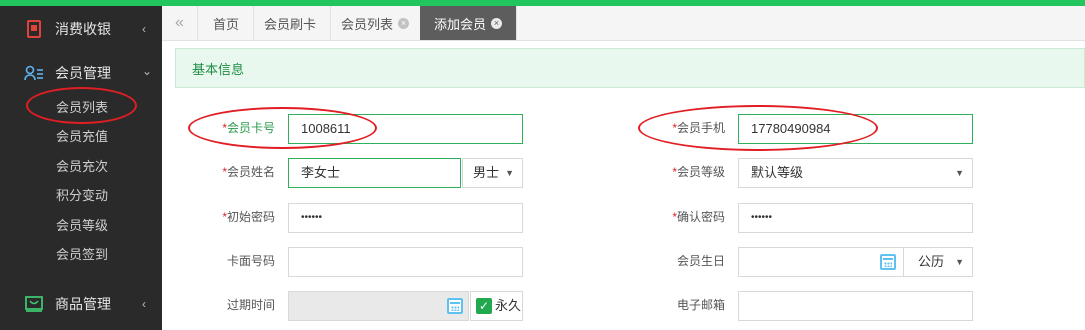 This screenshot has height=330, width=1085. I want to click on sidebar-item-member-level: 会员等级, so click(82, 226).